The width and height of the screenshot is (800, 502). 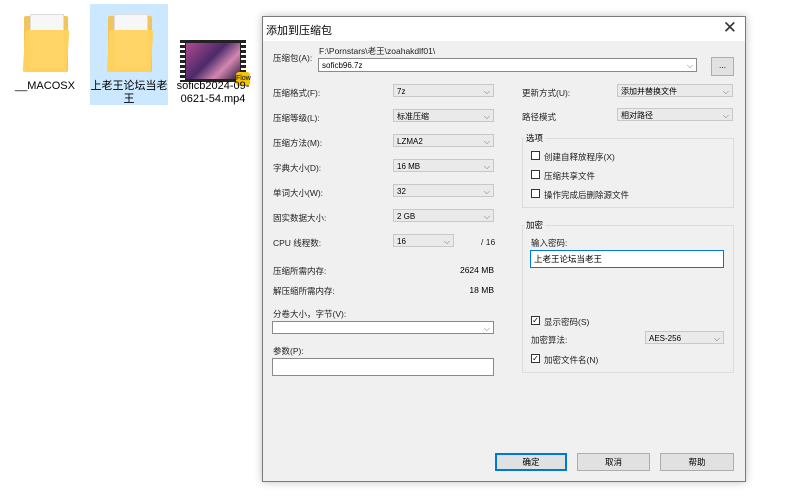 What do you see at coordinates (423, 240) in the screenshot?
I see `cpu-select: 16 ⌵` at bounding box center [423, 240].